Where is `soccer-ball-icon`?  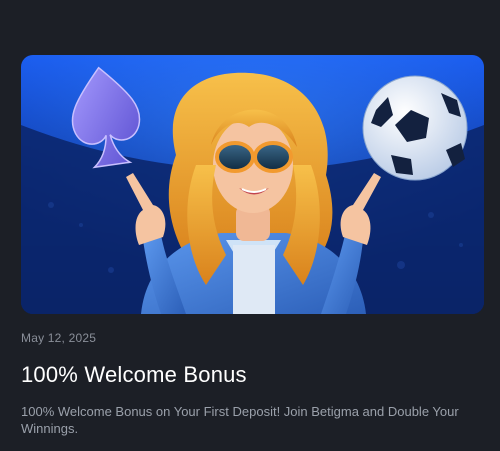
soccer-ball-icon is located at coordinates (415, 128).